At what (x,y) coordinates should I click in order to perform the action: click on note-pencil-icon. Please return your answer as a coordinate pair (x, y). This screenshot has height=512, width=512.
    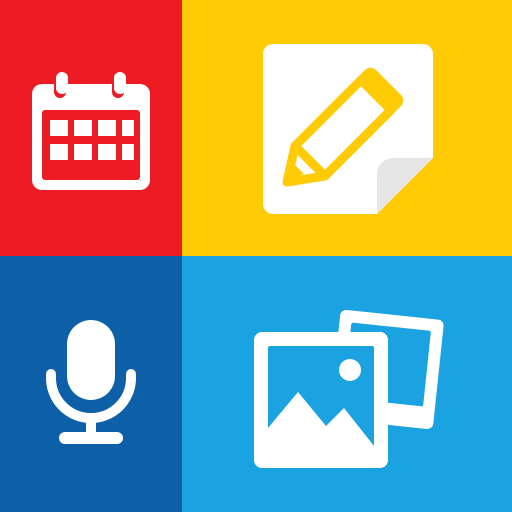
    Looking at the image, I should click on (348, 129).